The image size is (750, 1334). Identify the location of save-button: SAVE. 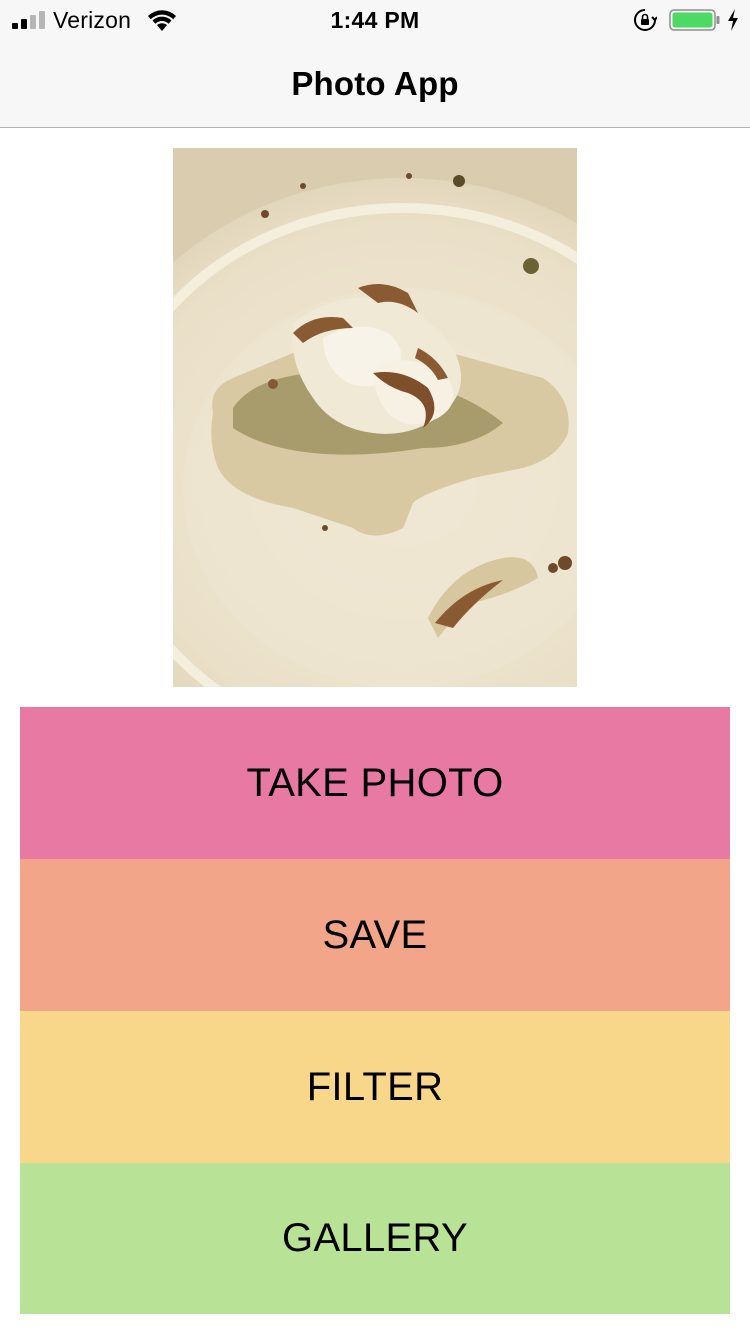
(375, 935).